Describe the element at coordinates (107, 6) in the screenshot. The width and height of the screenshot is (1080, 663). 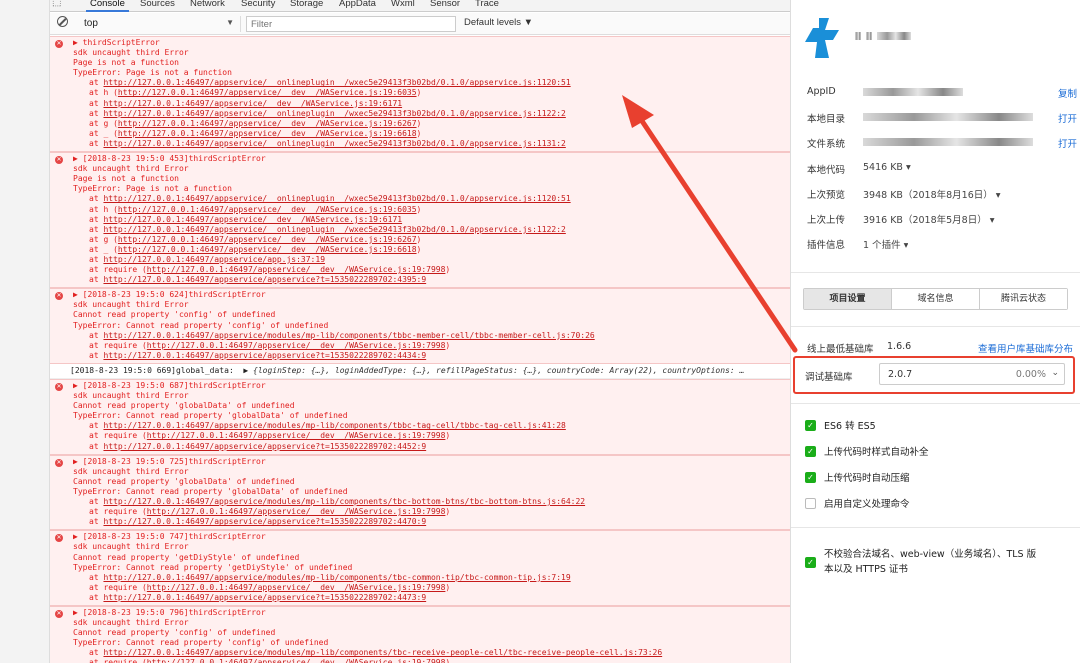
I see `tab-console: Console` at that location.